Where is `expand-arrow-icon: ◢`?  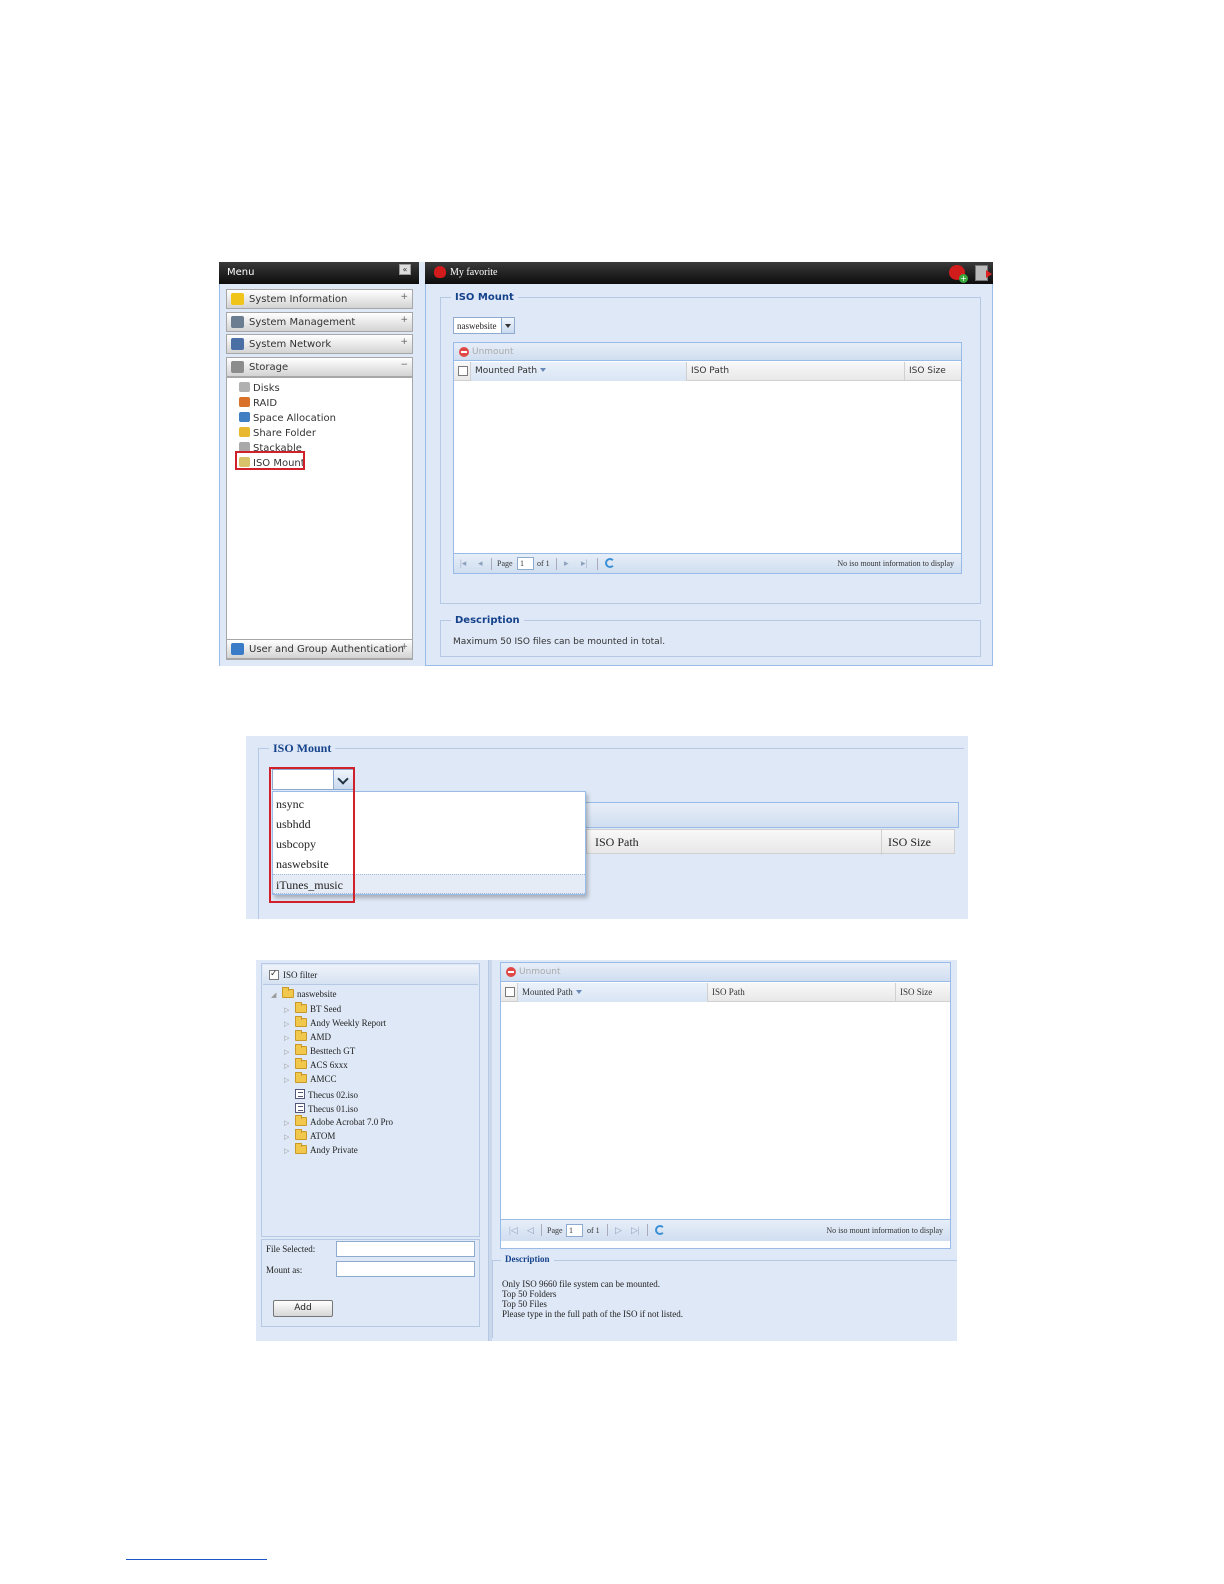 expand-arrow-icon: ◢ is located at coordinates (275, 995).